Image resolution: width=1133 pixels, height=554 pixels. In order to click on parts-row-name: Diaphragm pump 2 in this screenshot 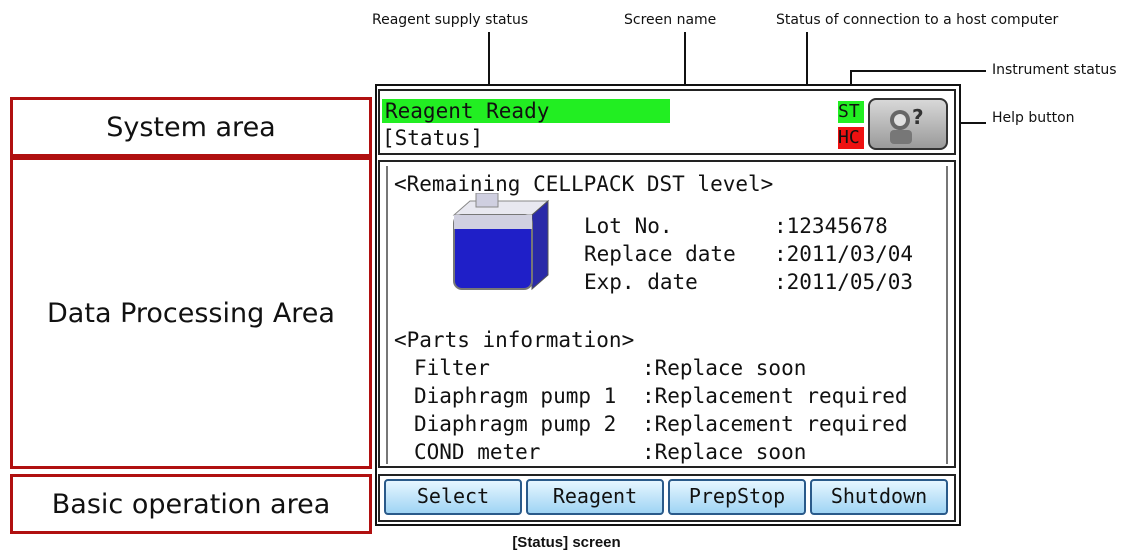, I will do `click(515, 424)`.